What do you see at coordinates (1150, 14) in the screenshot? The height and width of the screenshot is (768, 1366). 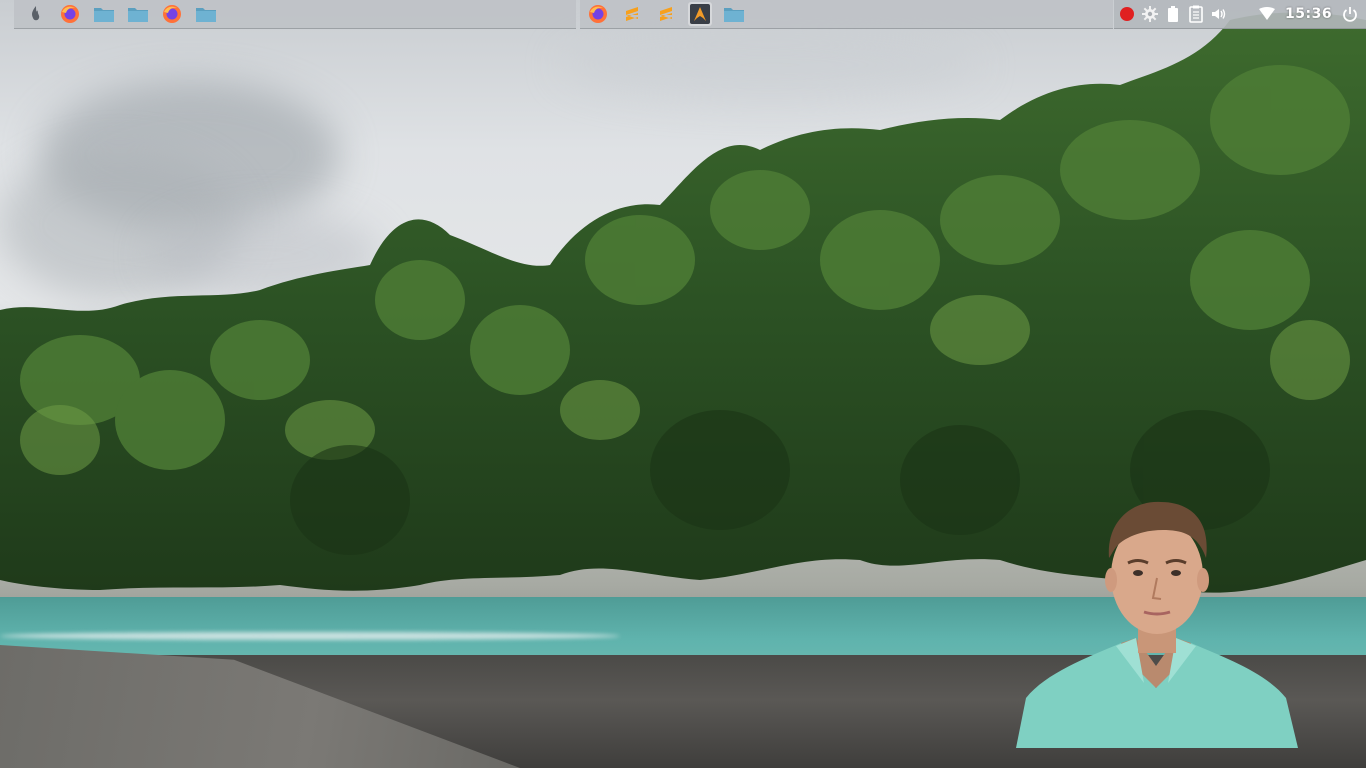 I see `settings-gear-icon` at bounding box center [1150, 14].